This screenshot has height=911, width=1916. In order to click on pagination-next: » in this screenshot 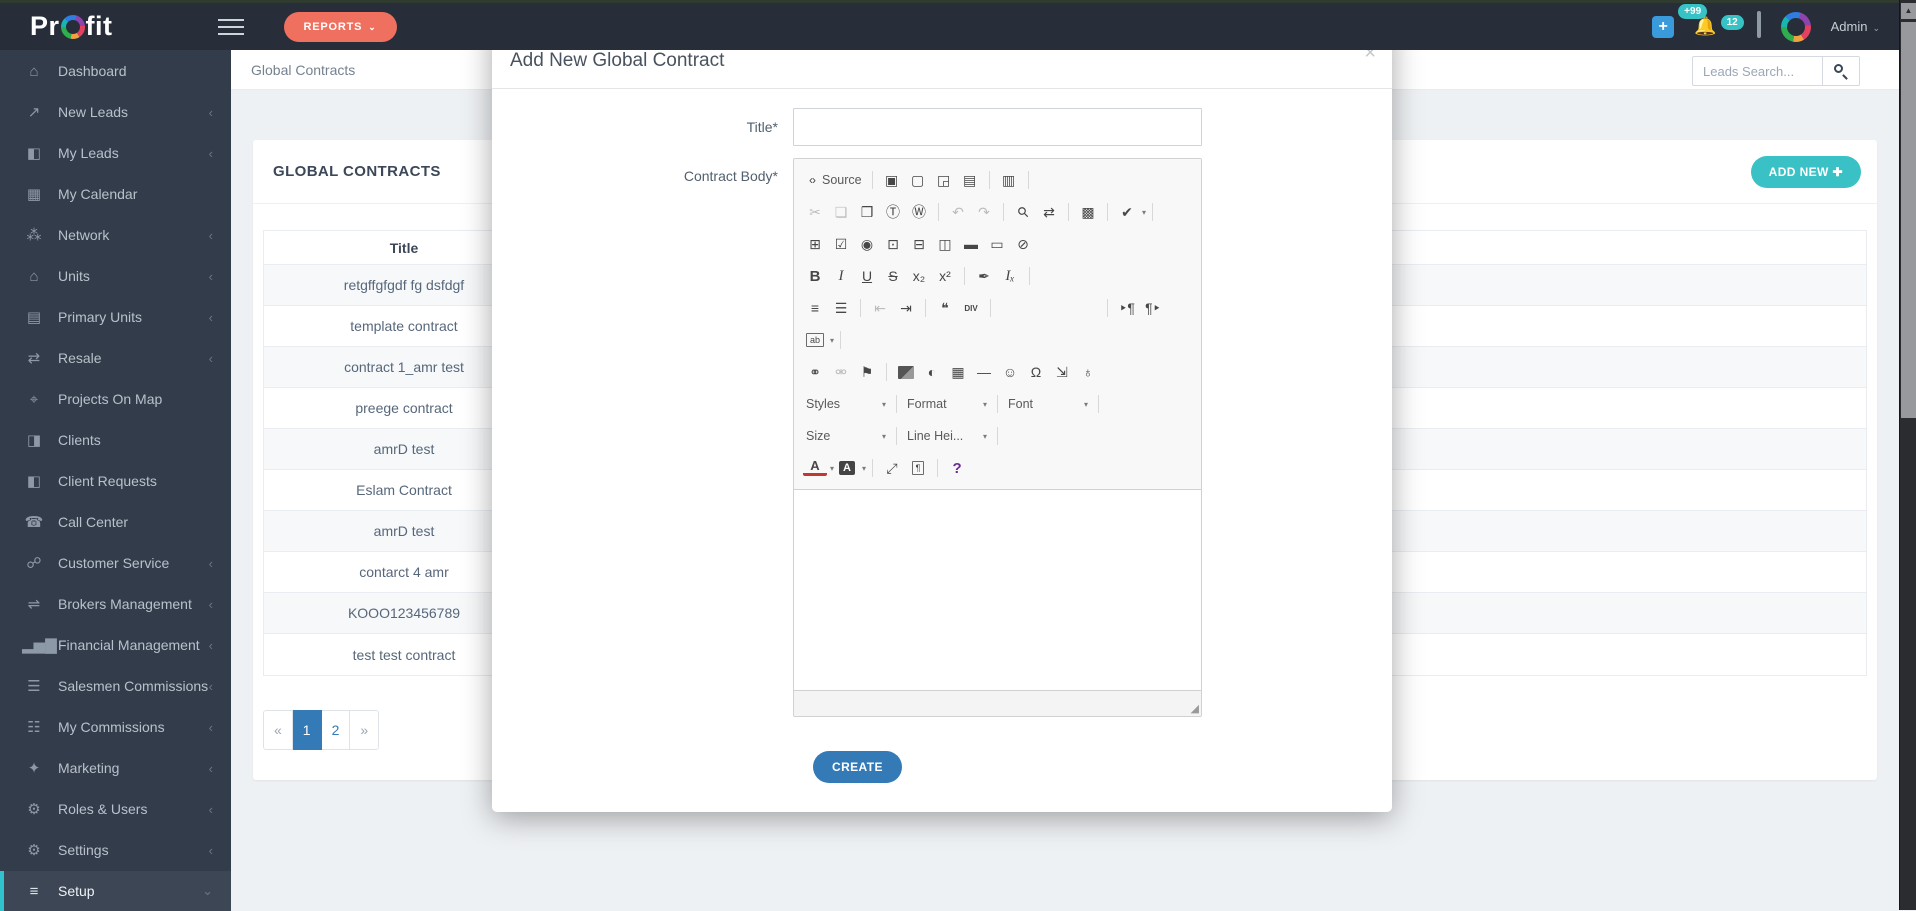, I will do `click(364, 730)`.